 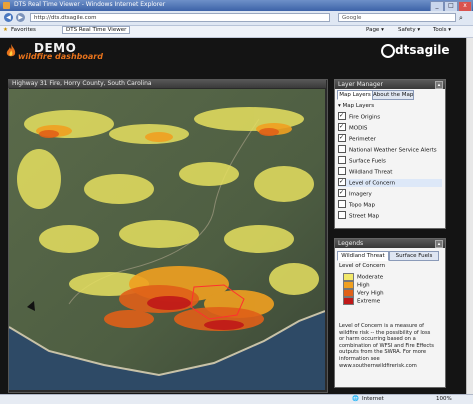 I want to click on layer-wildland-threat: Wildland Threat, so click(x=365, y=171).